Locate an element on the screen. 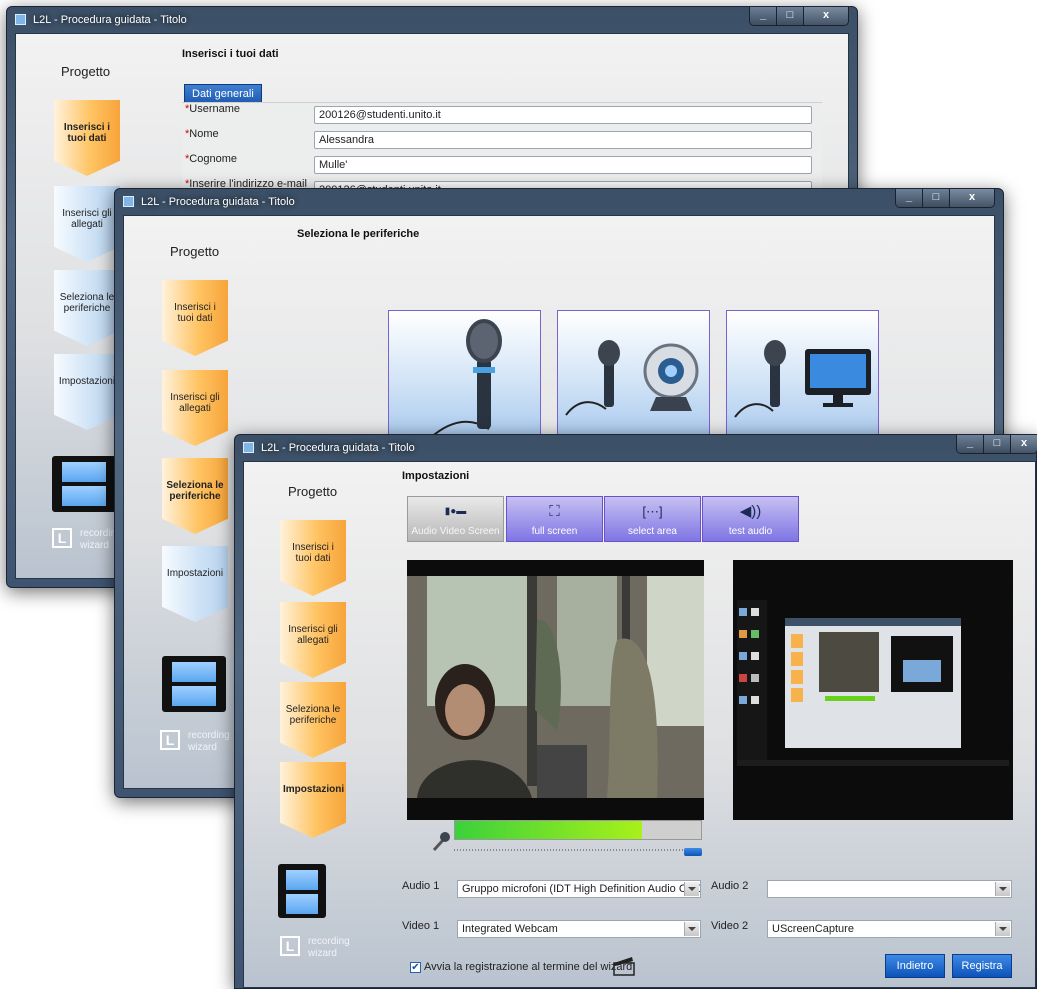 The image size is (1037, 989). audio2-label: Audio 2 is located at coordinates (730, 886).